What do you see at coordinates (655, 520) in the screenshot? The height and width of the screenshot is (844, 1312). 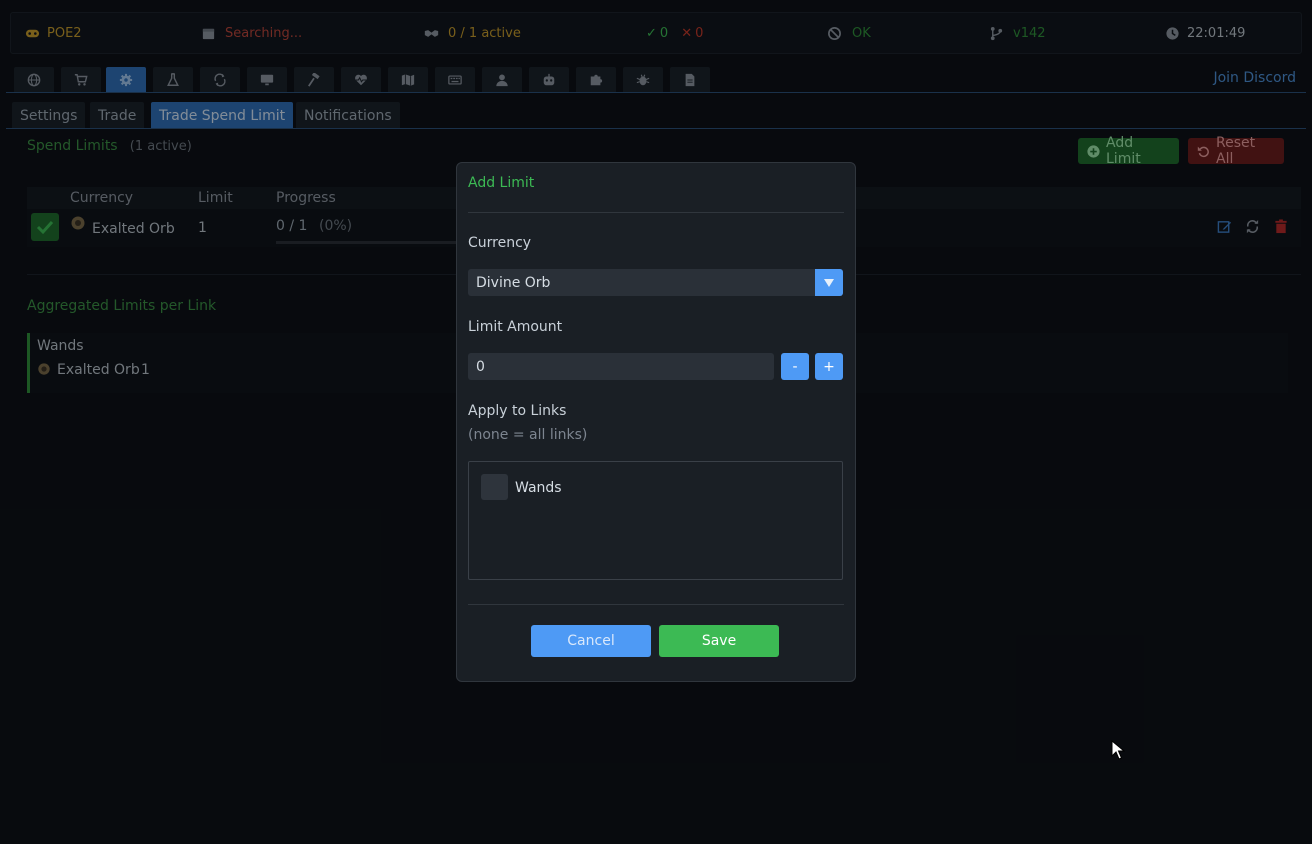 I see `links-list: Wands` at bounding box center [655, 520].